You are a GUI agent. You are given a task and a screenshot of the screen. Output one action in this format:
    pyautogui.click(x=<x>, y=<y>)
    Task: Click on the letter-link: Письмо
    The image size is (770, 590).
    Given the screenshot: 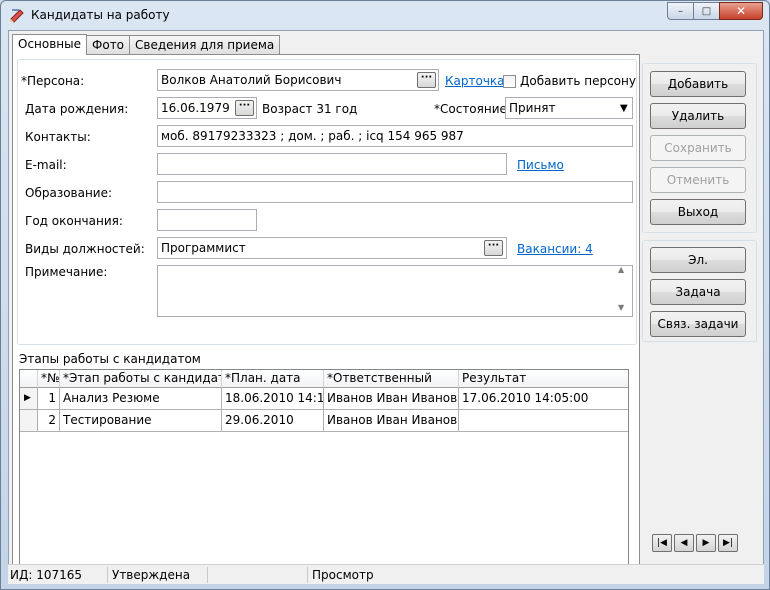 What is the action you would take?
    pyautogui.click(x=540, y=165)
    